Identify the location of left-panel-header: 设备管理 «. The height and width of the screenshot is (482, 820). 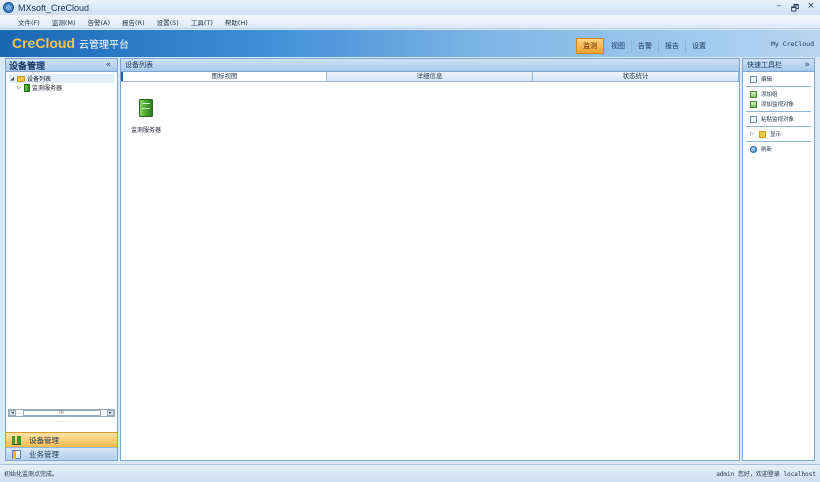
(61, 65).